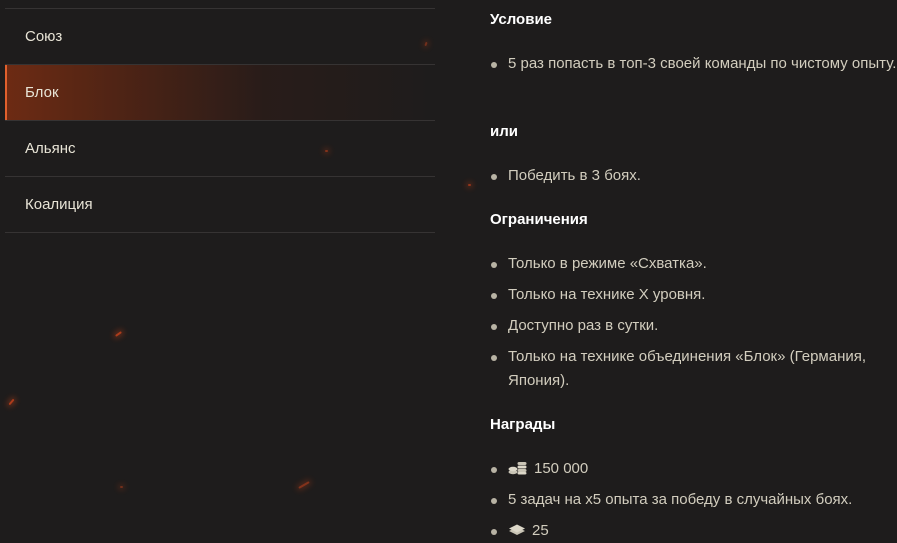 The width and height of the screenshot is (897, 543). I want to click on limit-item: Только в режиме «Схватка»., so click(694, 264).